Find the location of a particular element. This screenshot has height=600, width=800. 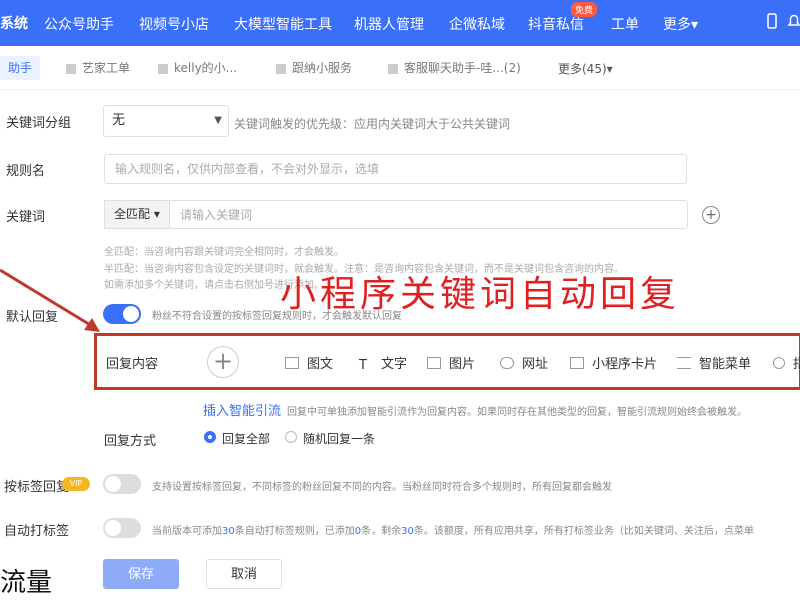

add-reply-icon: + is located at coordinates (223, 362).